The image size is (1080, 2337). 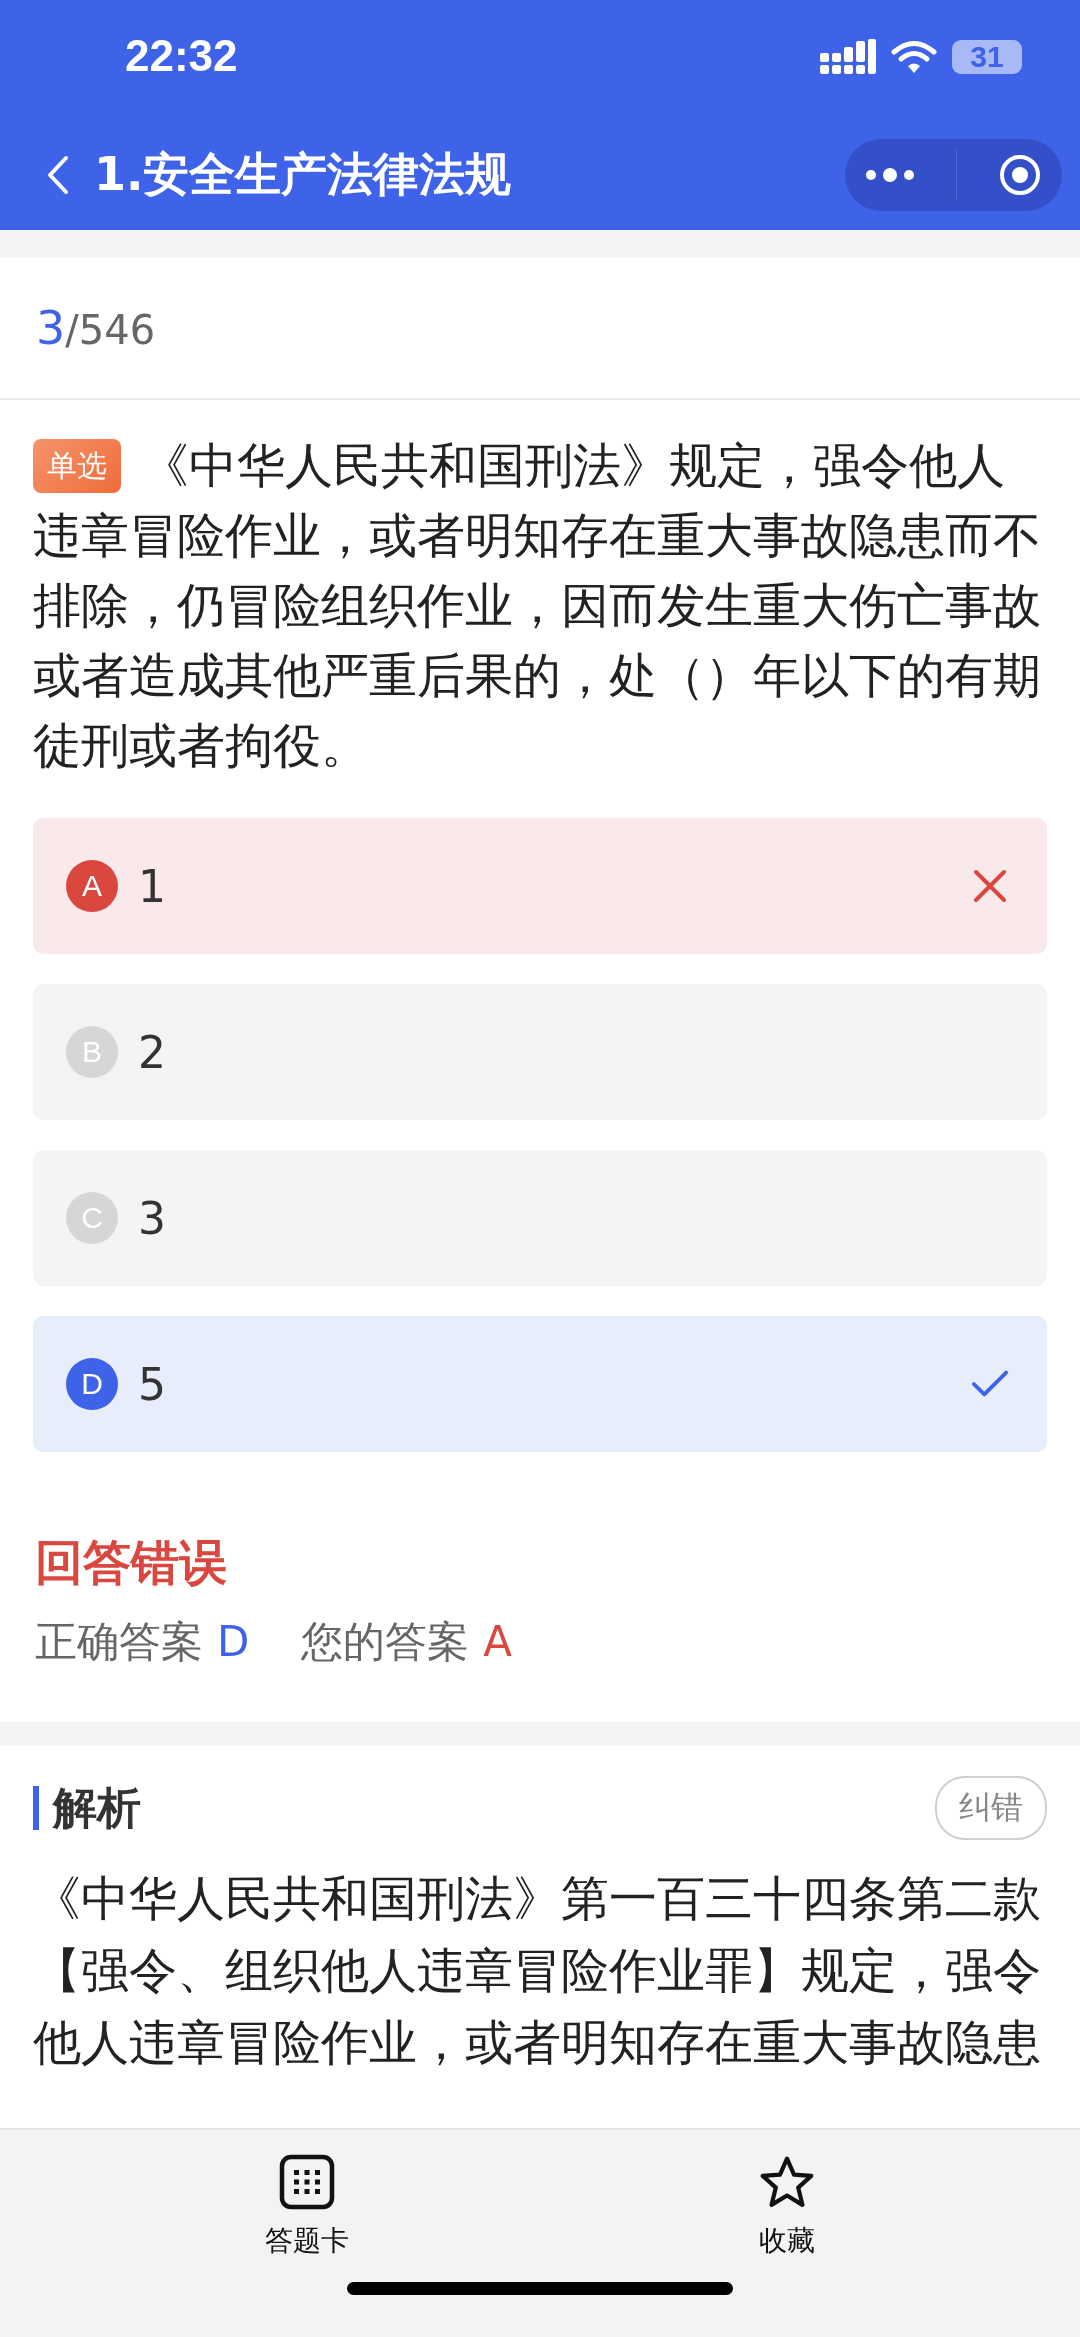 What do you see at coordinates (110, 330) in the screenshot?
I see `total-count: /546` at bounding box center [110, 330].